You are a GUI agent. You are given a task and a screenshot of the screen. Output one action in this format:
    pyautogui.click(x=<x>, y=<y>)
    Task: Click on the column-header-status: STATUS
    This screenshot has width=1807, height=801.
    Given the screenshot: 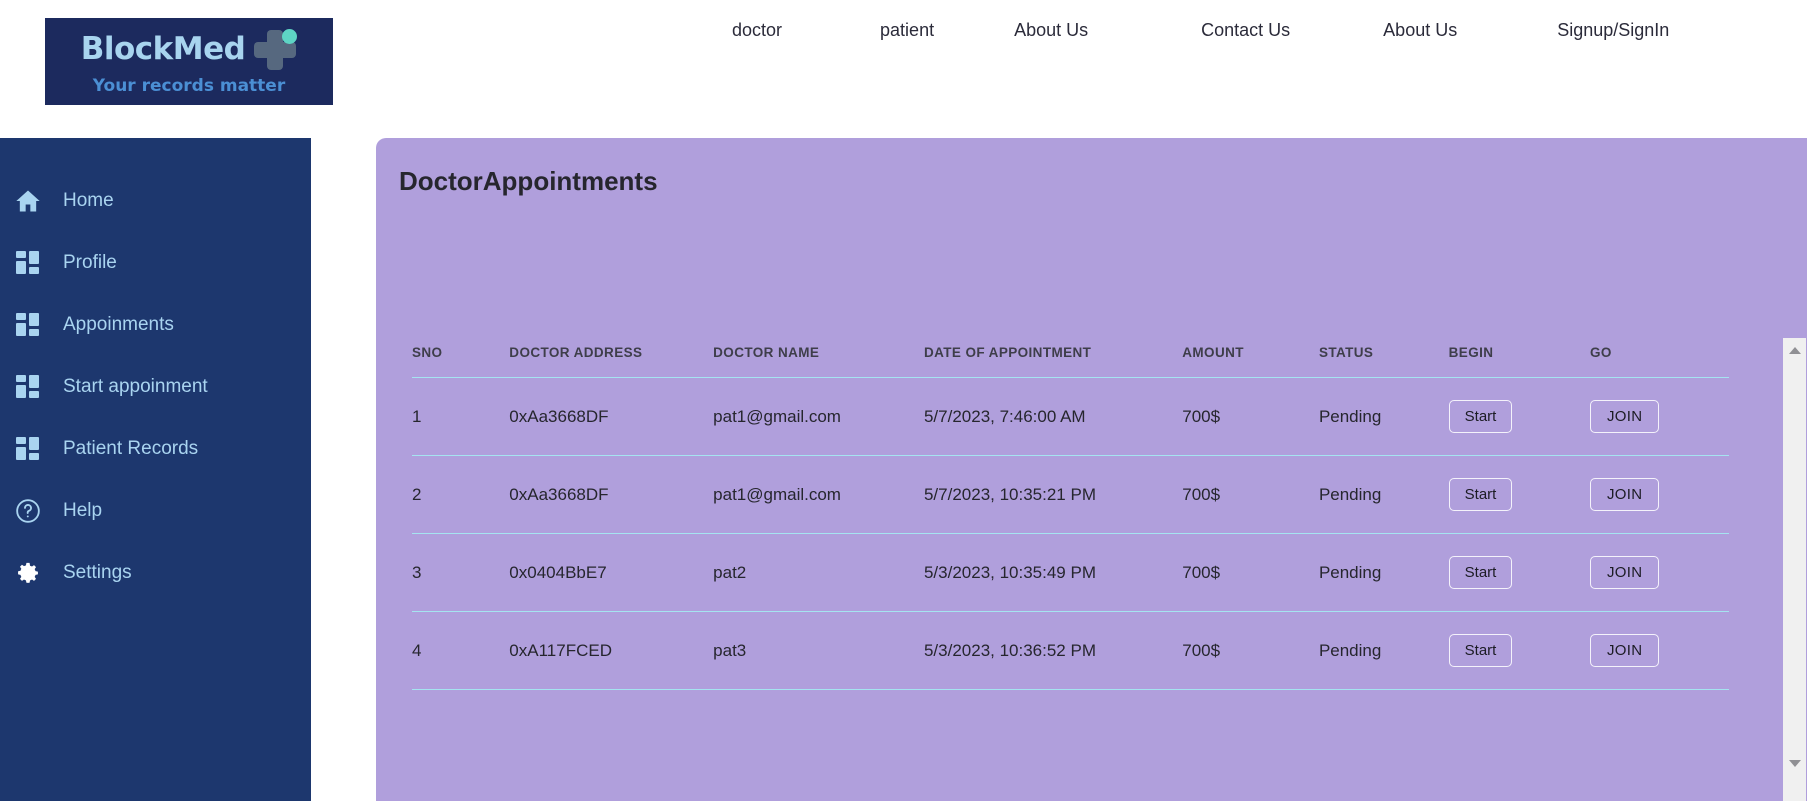 What is the action you would take?
    pyautogui.click(x=1383, y=361)
    